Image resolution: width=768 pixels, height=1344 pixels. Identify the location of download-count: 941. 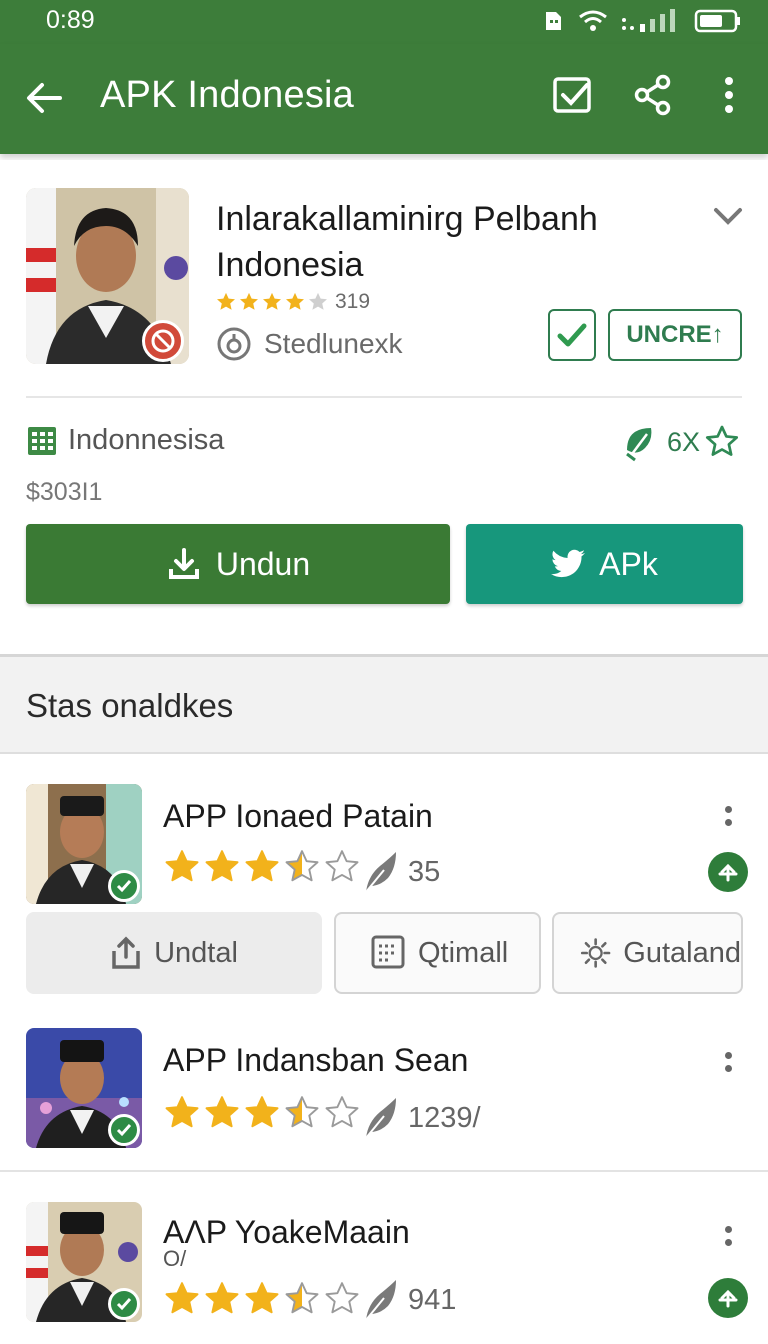
(432, 1299).